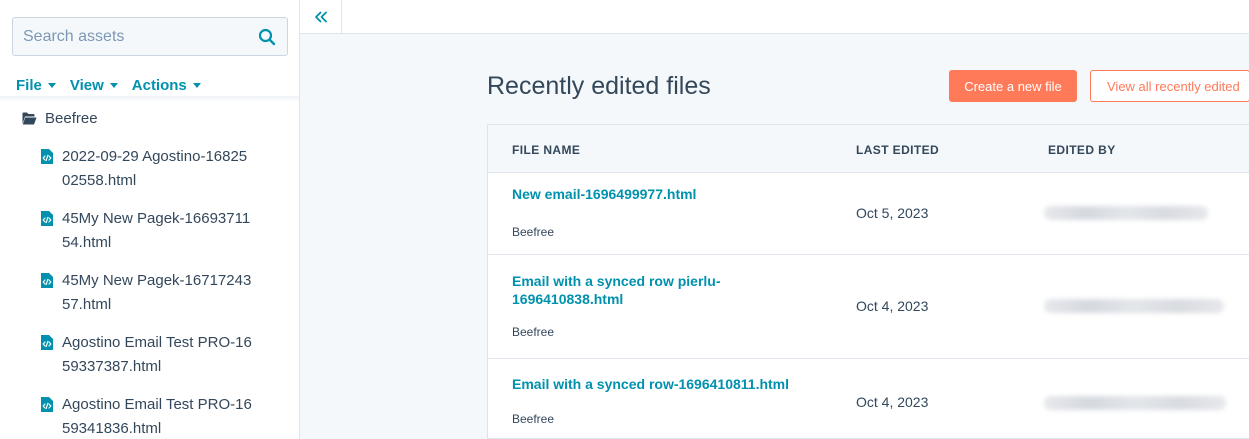 This screenshot has width=1249, height=439. Describe the element at coordinates (1169, 86) in the screenshot. I see `view-all-recently-edited-button: View all recently edited` at that location.